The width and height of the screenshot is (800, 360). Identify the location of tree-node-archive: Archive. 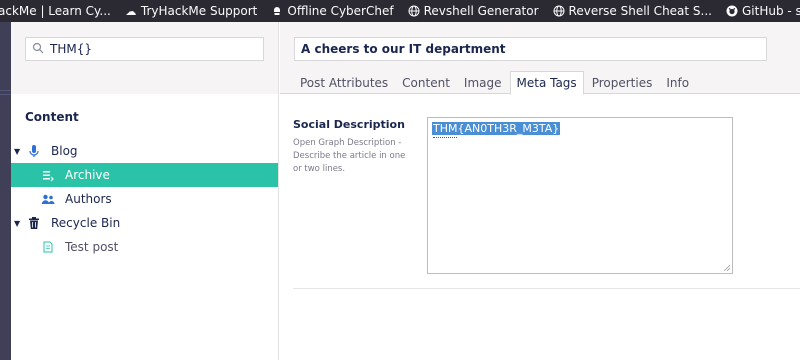
(144, 175).